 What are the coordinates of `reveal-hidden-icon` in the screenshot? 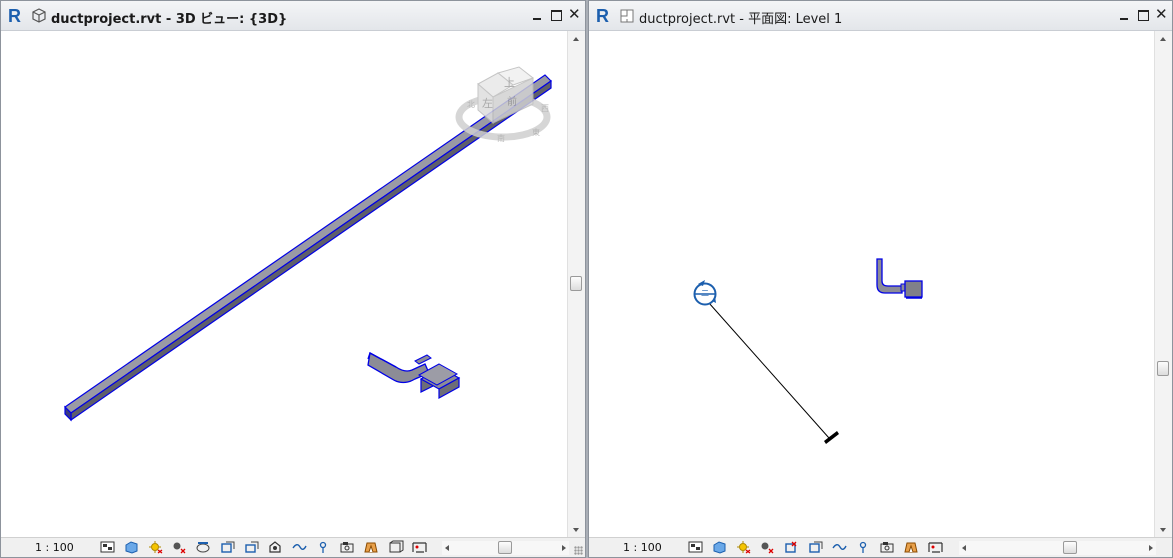 It's located at (299, 547).